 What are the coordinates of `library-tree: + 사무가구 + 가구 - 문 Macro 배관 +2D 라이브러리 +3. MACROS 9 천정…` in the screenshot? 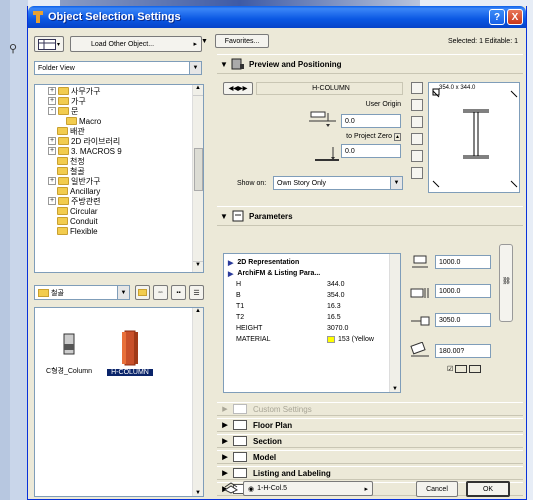 It's located at (119, 178).